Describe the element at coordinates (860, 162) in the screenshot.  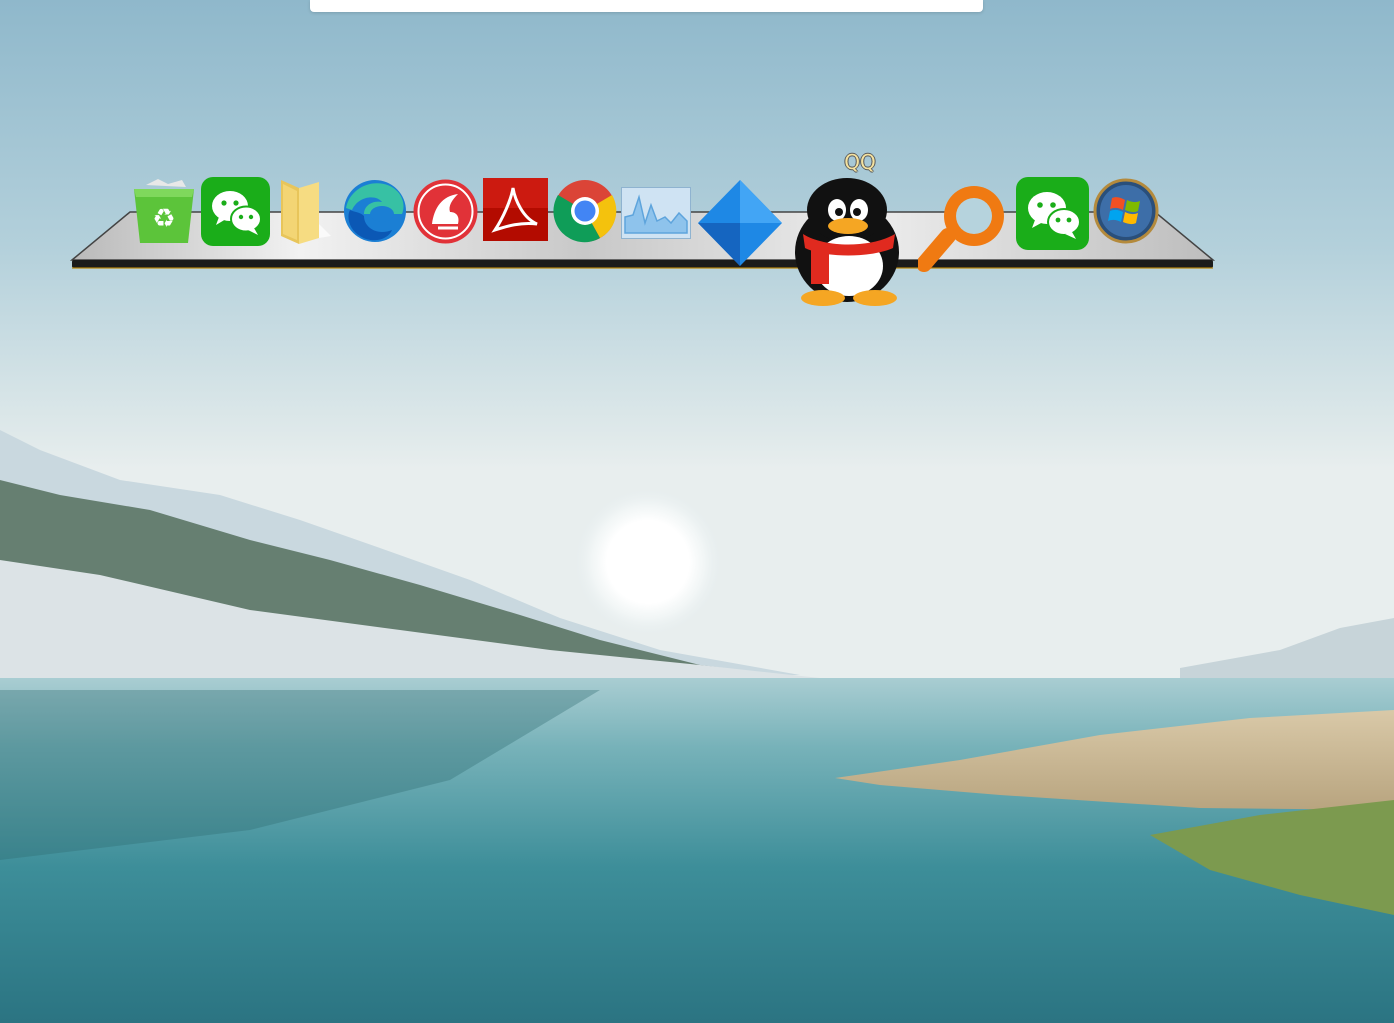
I see `dock-tooltip: QQ` at that location.